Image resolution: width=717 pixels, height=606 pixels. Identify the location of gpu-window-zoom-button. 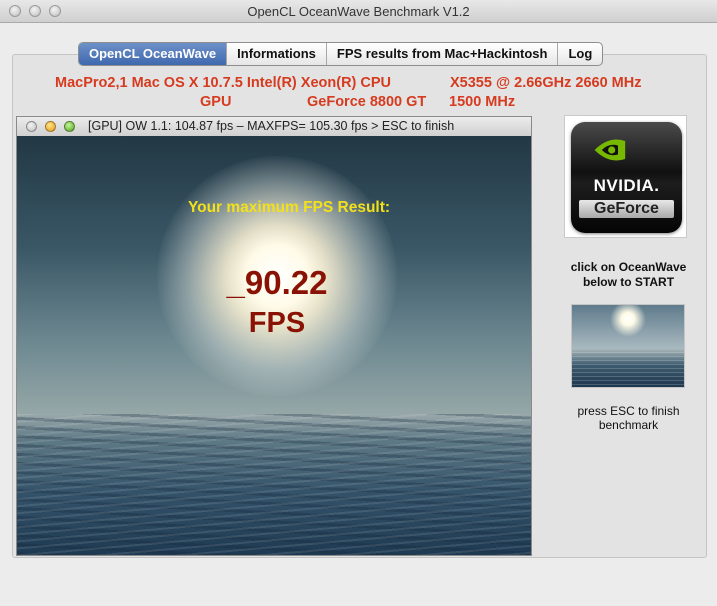
(69, 126).